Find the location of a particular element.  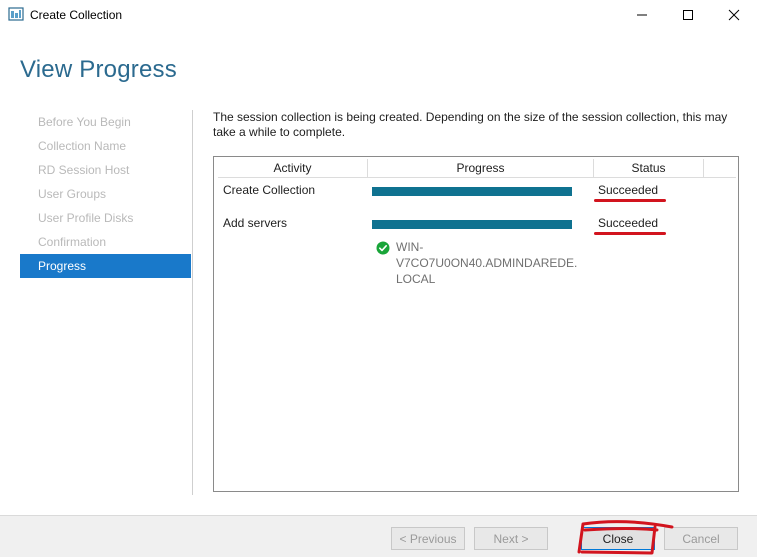

check-circle-icon is located at coordinates (383, 248).